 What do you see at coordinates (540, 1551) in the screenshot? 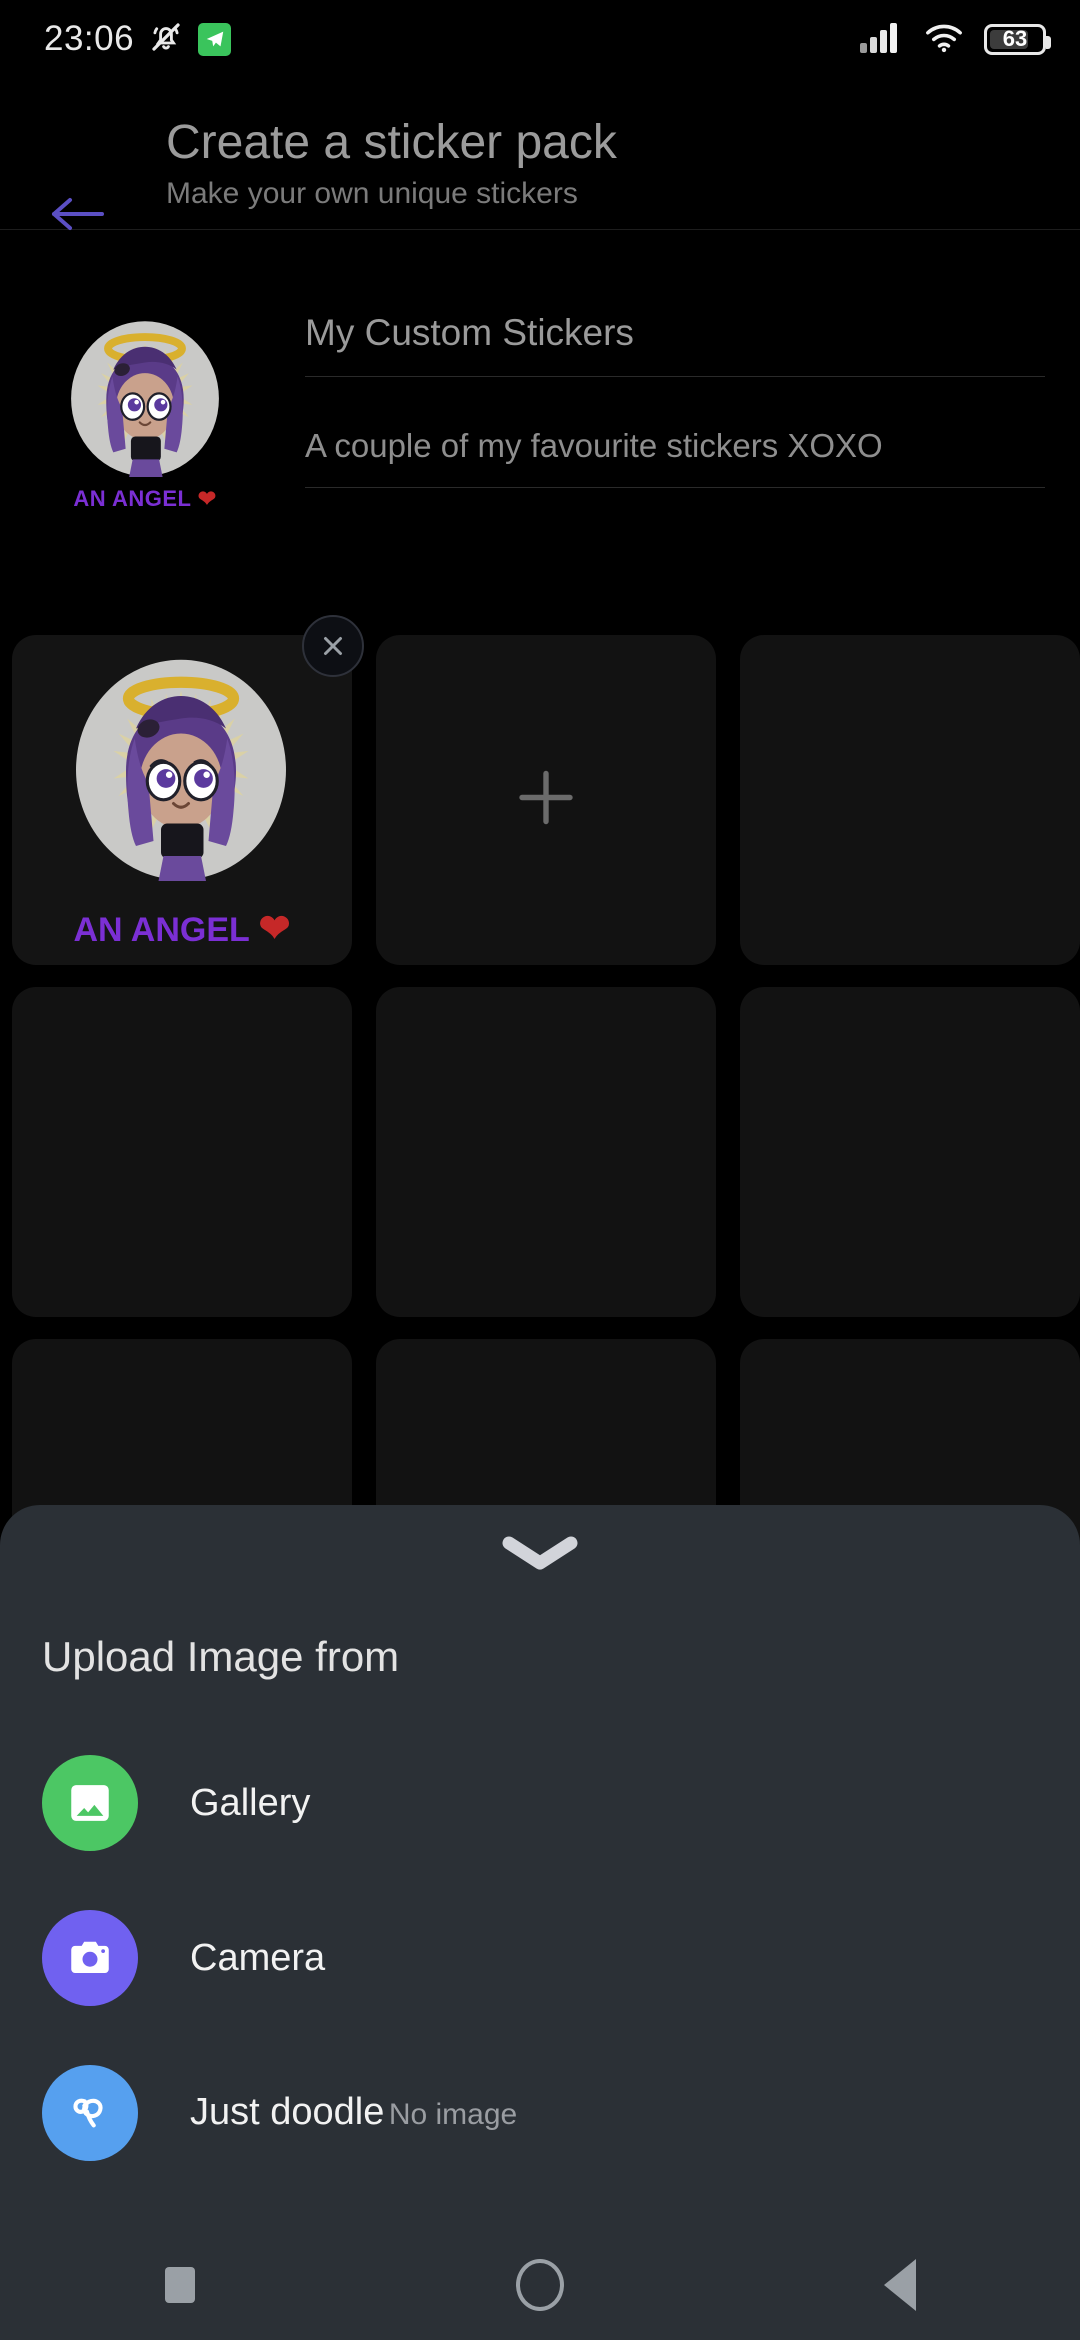
I see `chevron-down-icon` at bounding box center [540, 1551].